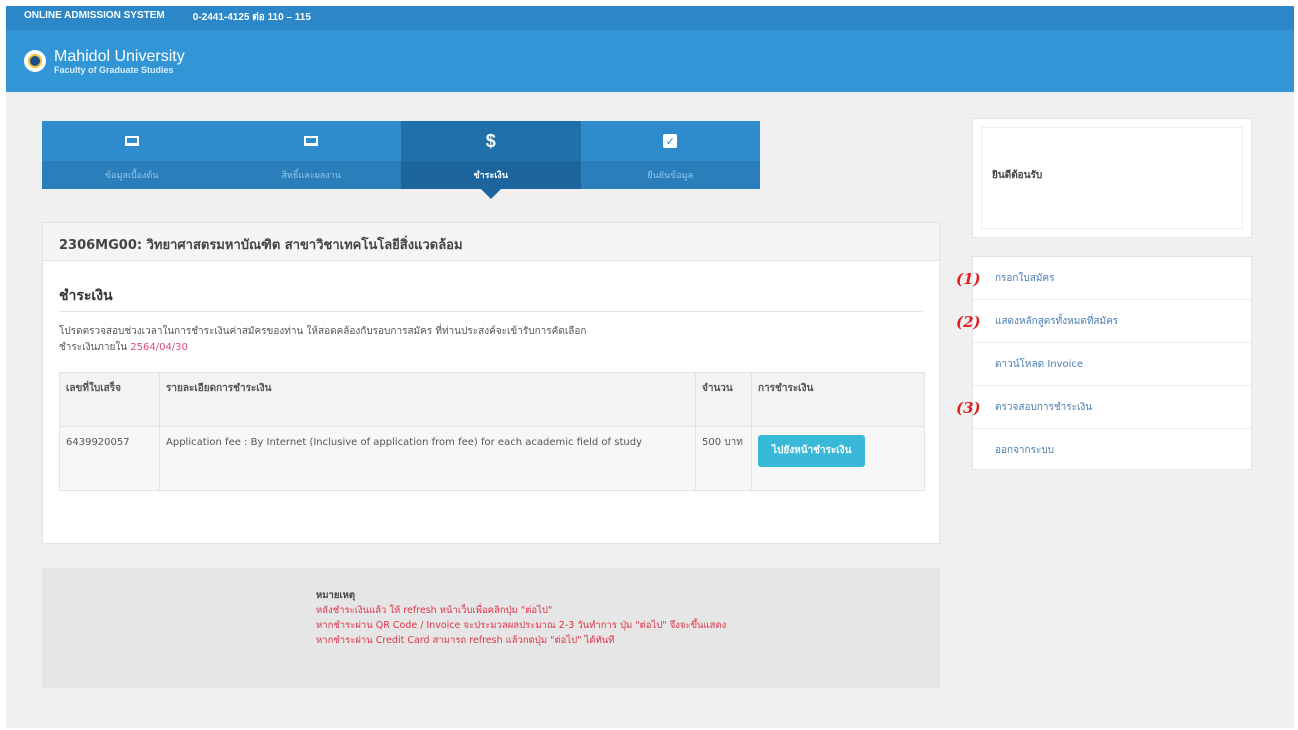 Image resolution: width=1298 pixels, height=730 pixels. Describe the element at coordinates (491, 160) in the screenshot. I see `step-payment: $ ชำระเงิน` at that location.